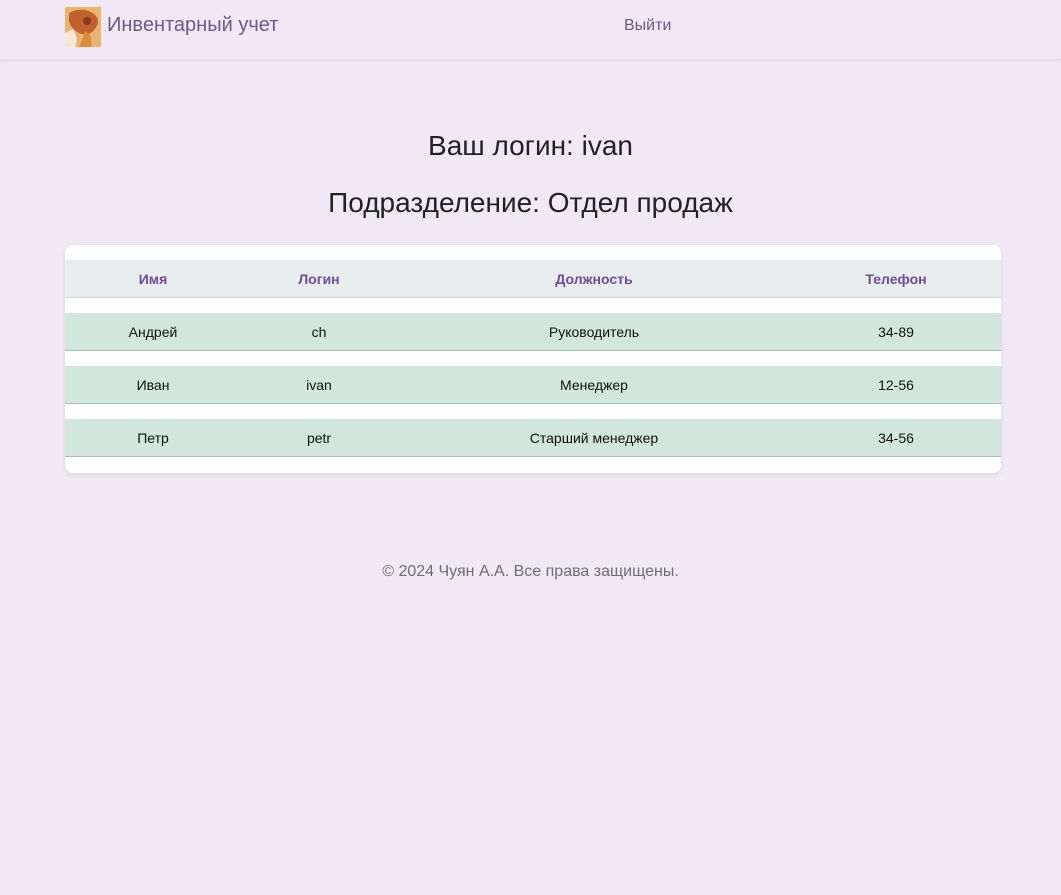 The height and width of the screenshot is (895, 1061). Describe the element at coordinates (530, 145) in the screenshot. I see `login-heading: Ваш логин: ivan` at that location.